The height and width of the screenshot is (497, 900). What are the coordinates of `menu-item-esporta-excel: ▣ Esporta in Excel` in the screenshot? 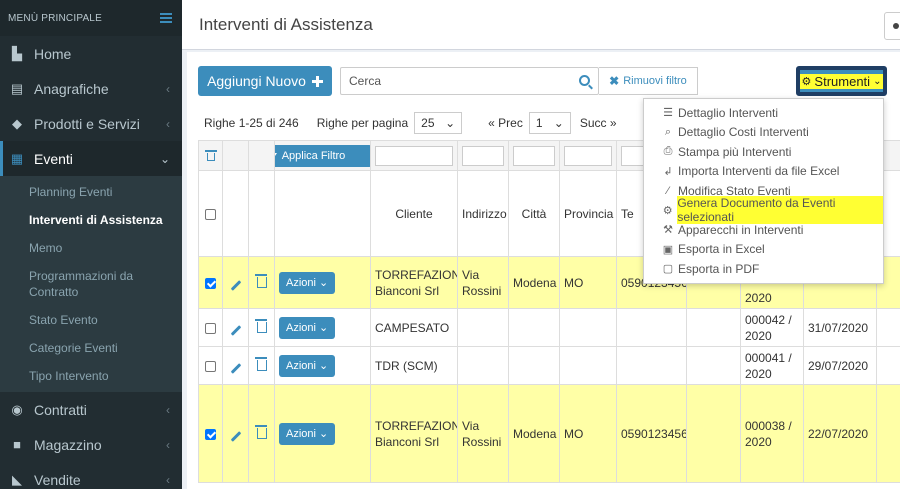 It's located at (763, 250).